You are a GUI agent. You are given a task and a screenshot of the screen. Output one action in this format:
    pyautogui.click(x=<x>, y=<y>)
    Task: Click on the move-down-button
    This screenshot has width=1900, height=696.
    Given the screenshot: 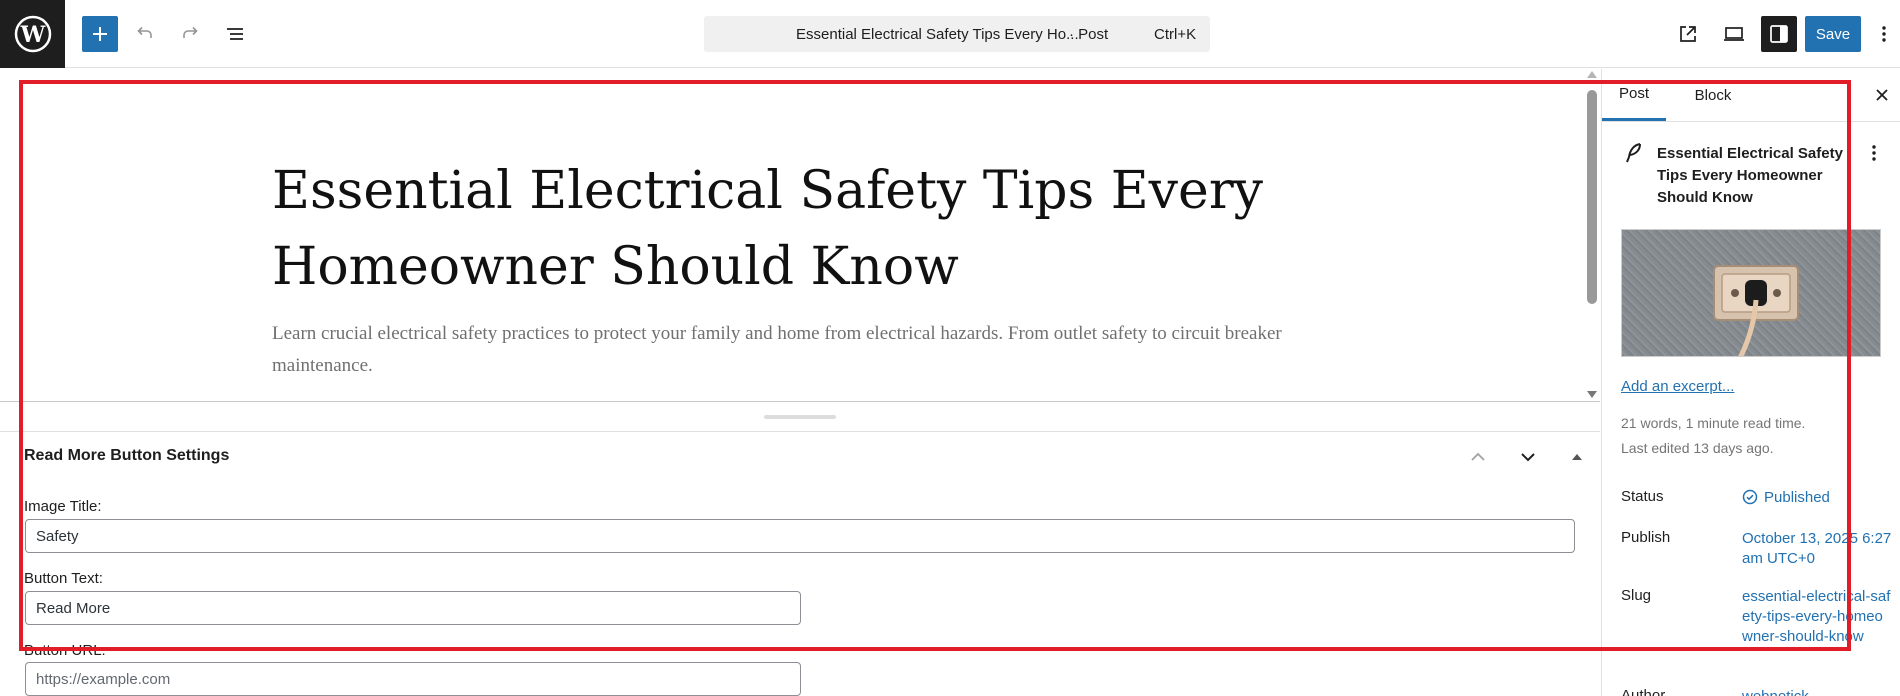 What is the action you would take?
    pyautogui.click(x=1528, y=457)
    